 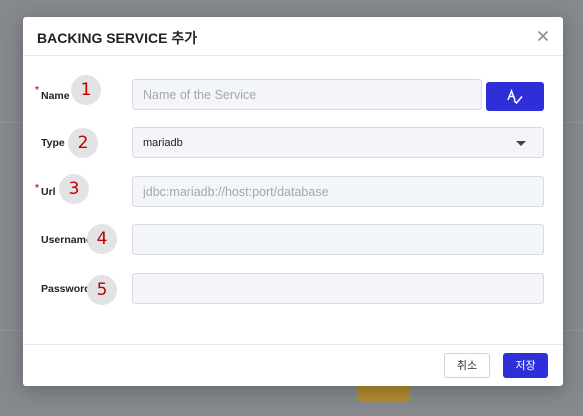 What do you see at coordinates (338, 239) in the screenshot?
I see `username-input` at bounding box center [338, 239].